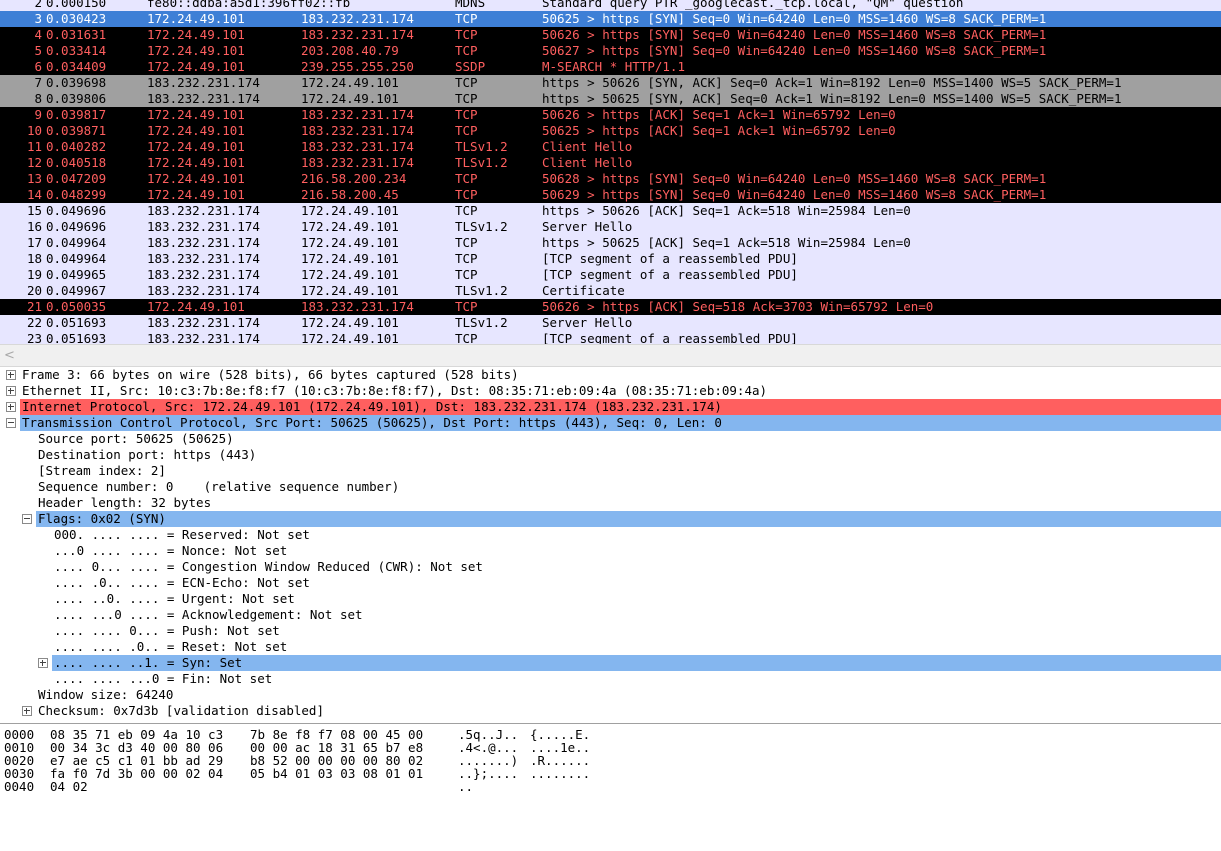 This screenshot has height=851, width=1221. What do you see at coordinates (610, 631) in the screenshot?
I see `detail-row: .... .... 0... = Push: Not set` at bounding box center [610, 631].